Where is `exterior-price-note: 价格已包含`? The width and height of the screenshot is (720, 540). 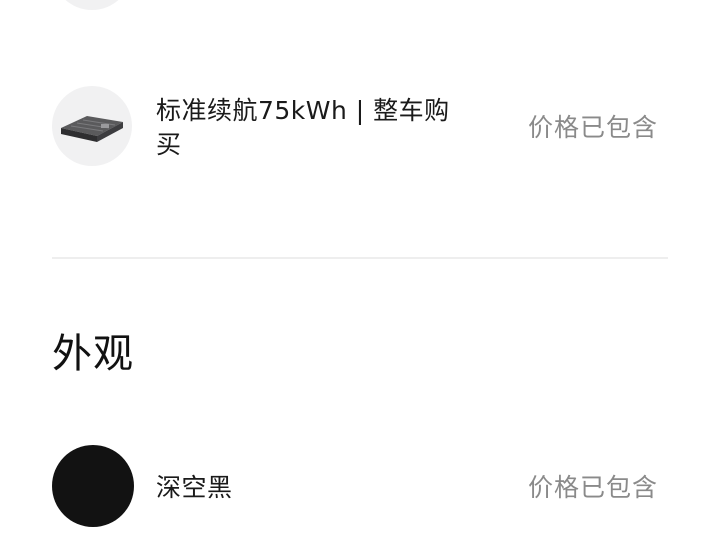 exterior-price-note: 价格已包含 is located at coordinates (592, 487).